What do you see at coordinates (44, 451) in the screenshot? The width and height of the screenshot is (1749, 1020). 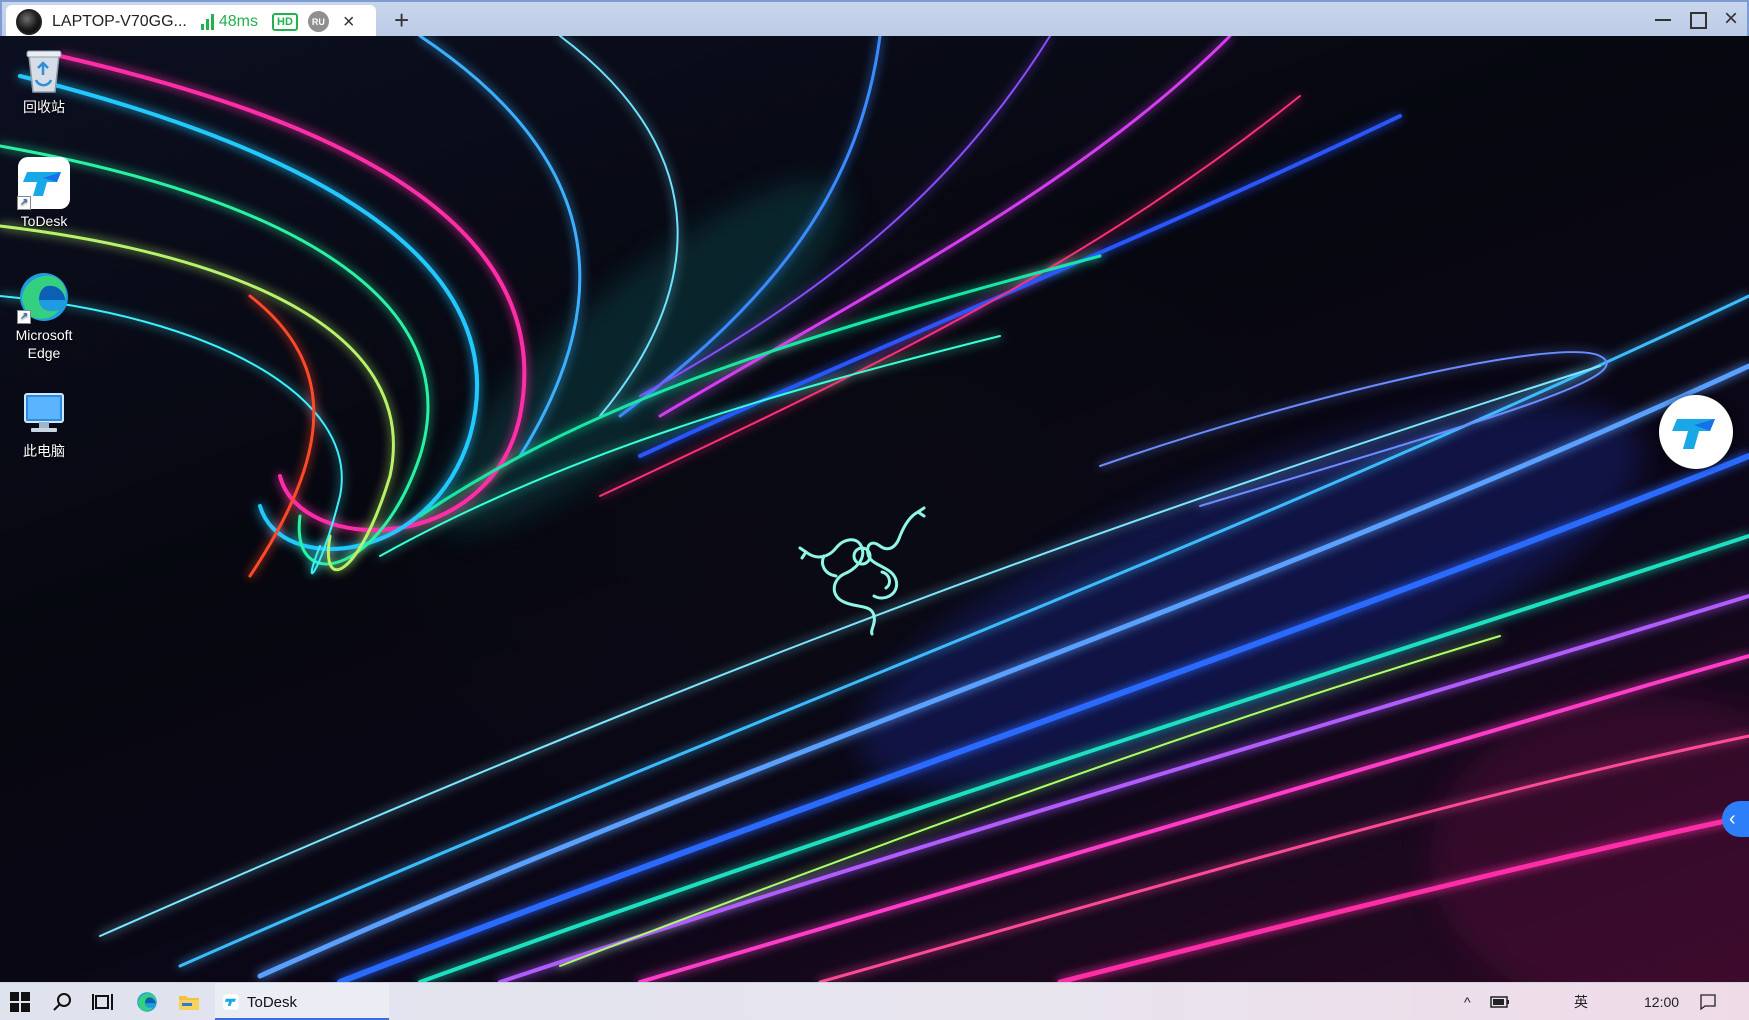 I see `desktop-icon-label: 此电脑` at bounding box center [44, 451].